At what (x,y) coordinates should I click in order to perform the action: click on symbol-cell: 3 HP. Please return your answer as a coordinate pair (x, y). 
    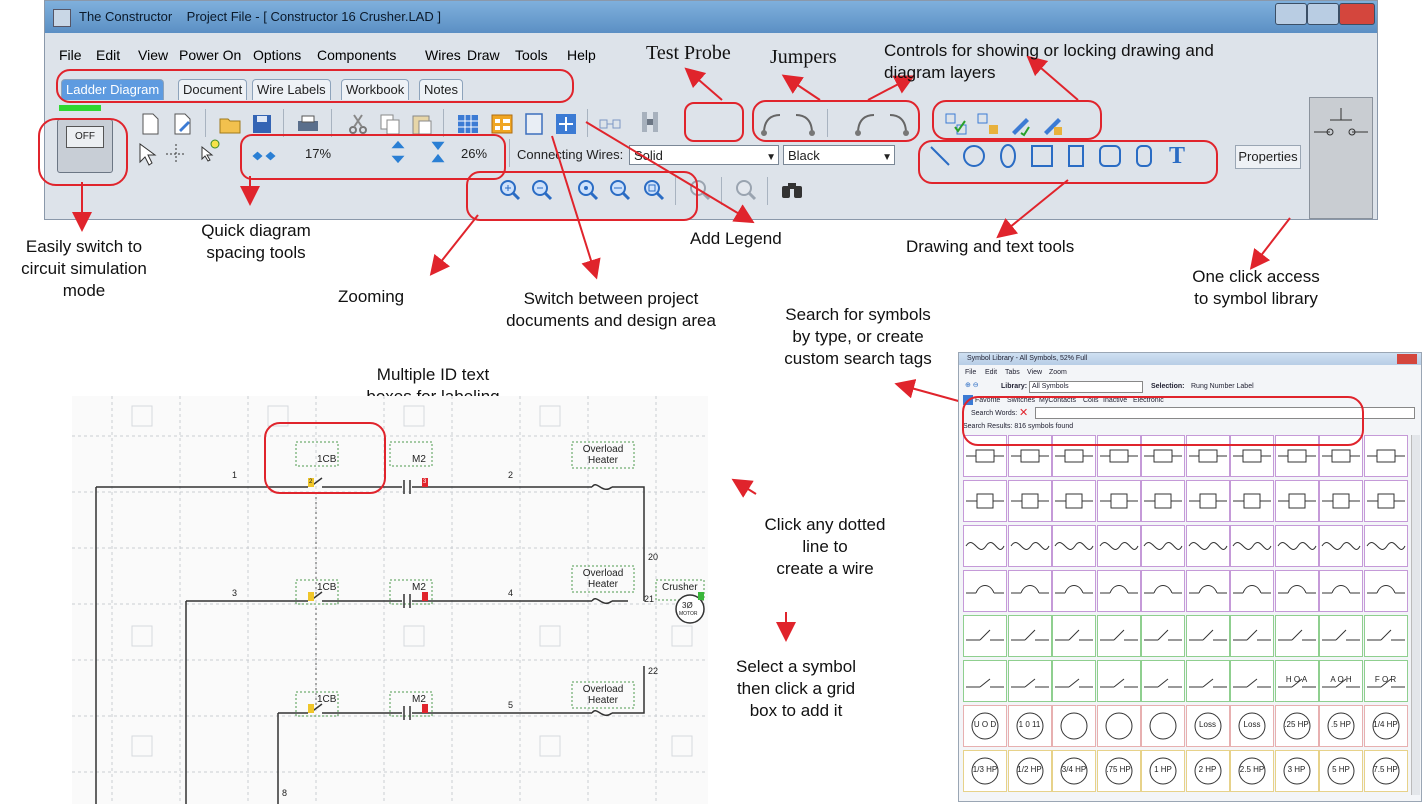
    Looking at the image, I should click on (1296, 771).